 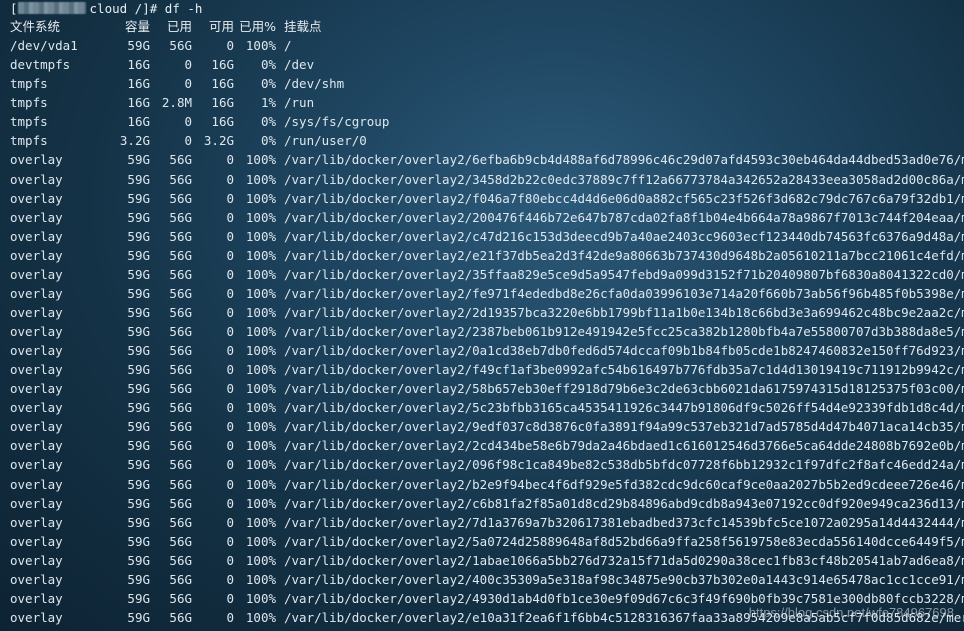 What do you see at coordinates (29, 141) in the screenshot?
I see `cell-filesystem: tmpfs` at bounding box center [29, 141].